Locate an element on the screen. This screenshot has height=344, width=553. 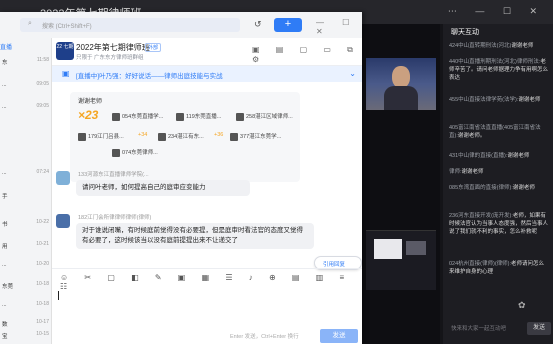
text-caret is located at coordinates (58, 295).